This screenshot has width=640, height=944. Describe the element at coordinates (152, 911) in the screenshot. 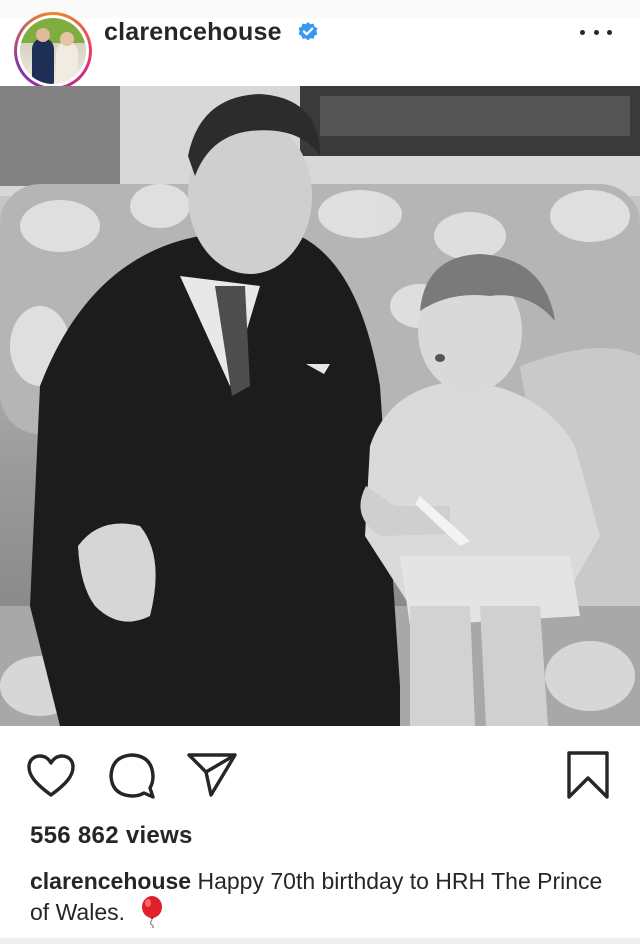

I see `red-balloon-icon` at that location.